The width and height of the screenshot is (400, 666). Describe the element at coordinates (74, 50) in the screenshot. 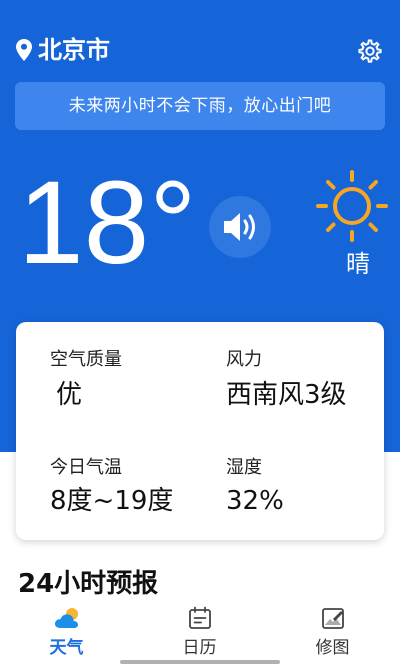

I see `city-name: 北京市` at that location.